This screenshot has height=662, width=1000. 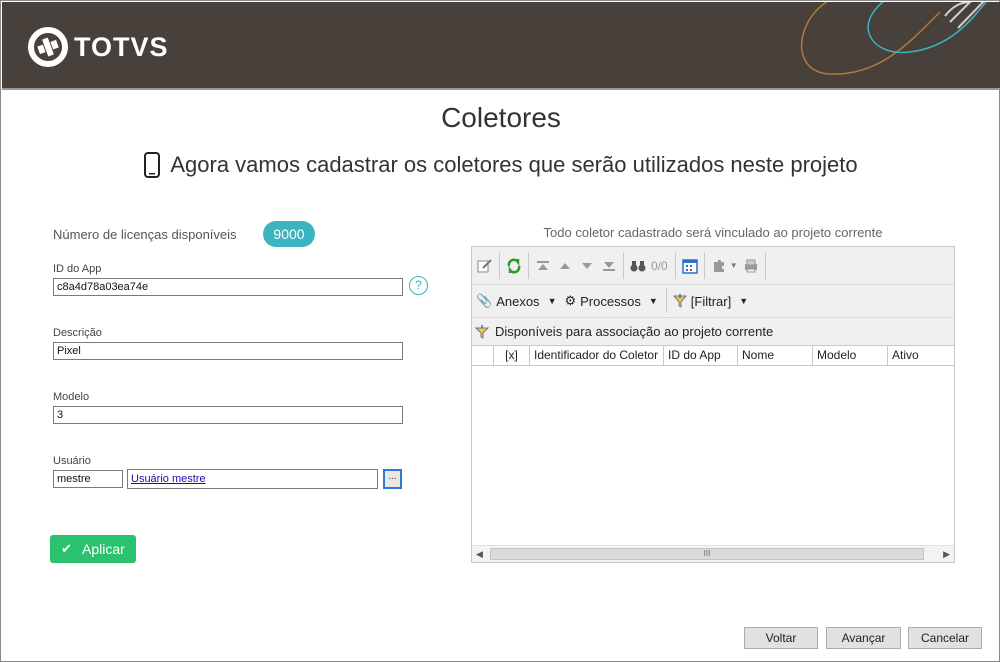 What do you see at coordinates (707, 554) in the screenshot?
I see `scrollbar-thumb: III` at bounding box center [707, 554].